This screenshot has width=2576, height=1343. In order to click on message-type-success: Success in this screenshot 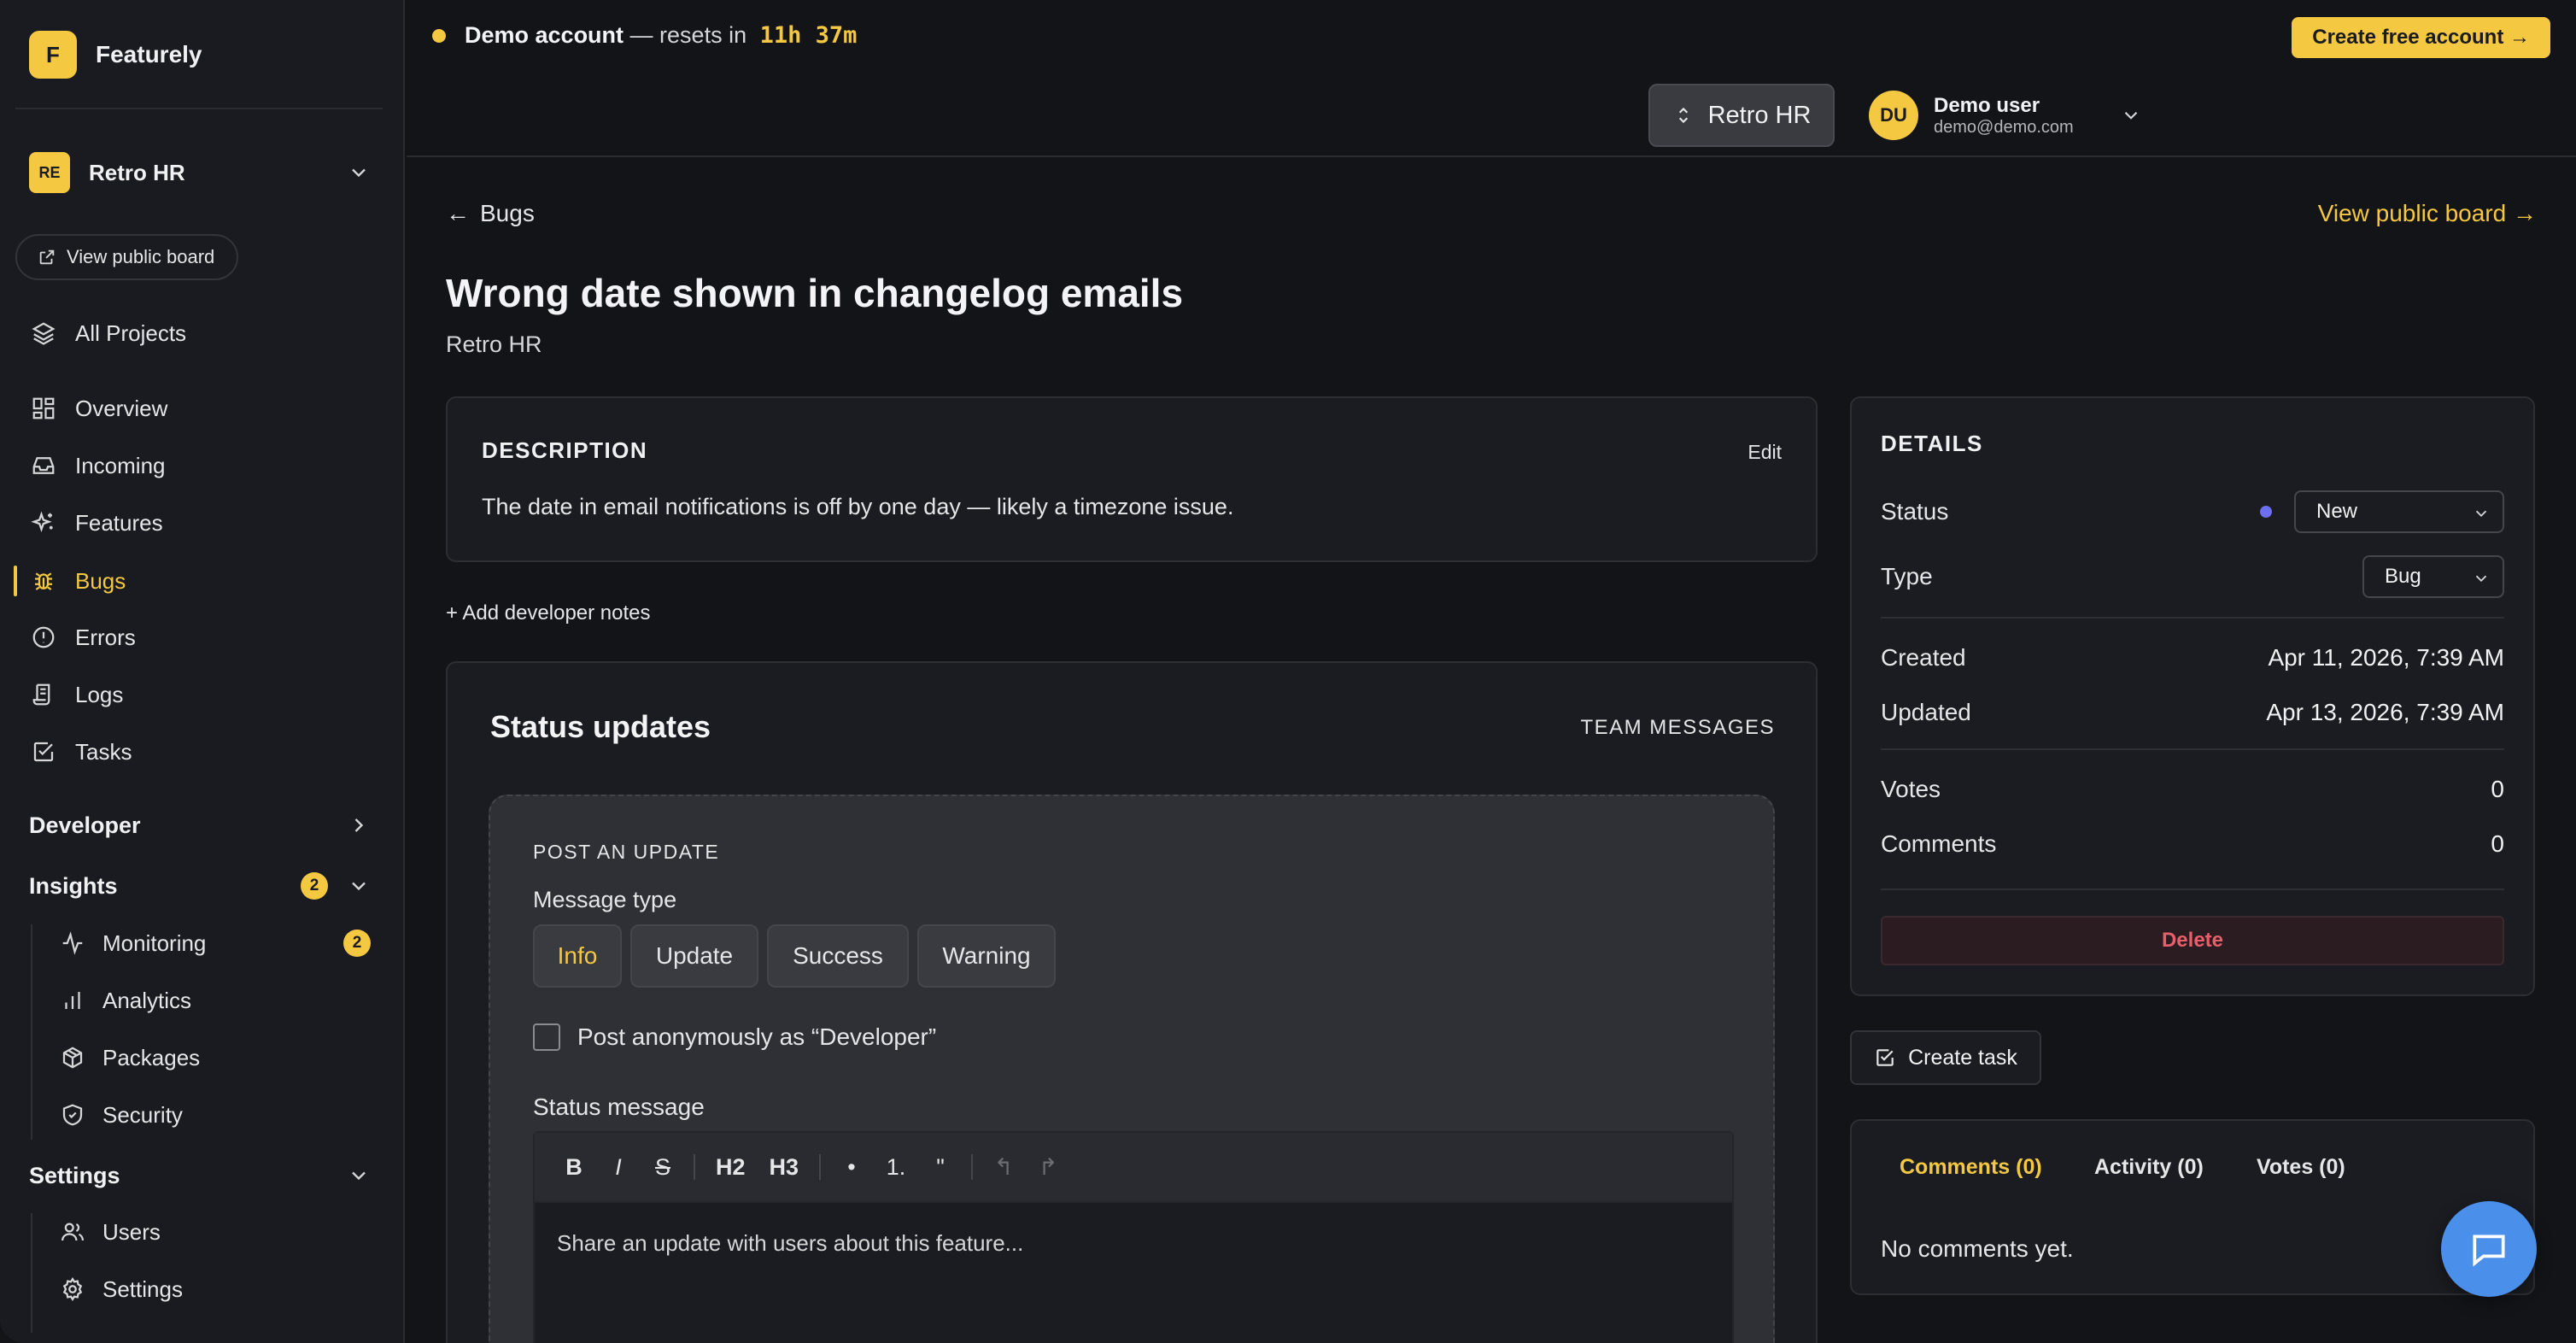, I will do `click(838, 956)`.